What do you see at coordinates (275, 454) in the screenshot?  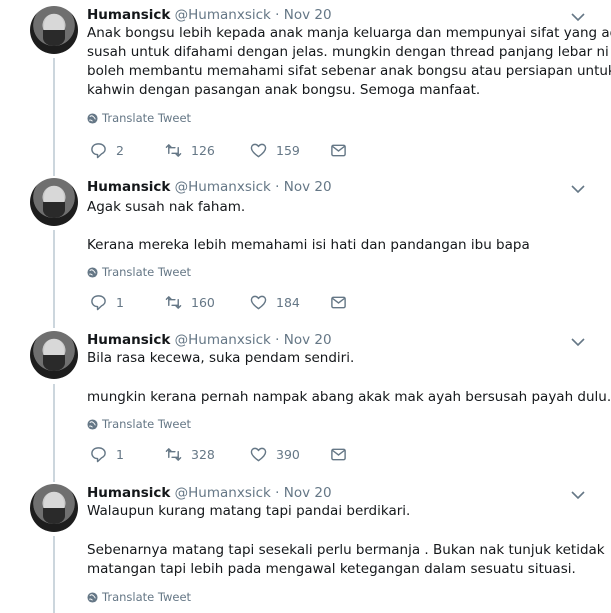 I see `like-button: 390` at bounding box center [275, 454].